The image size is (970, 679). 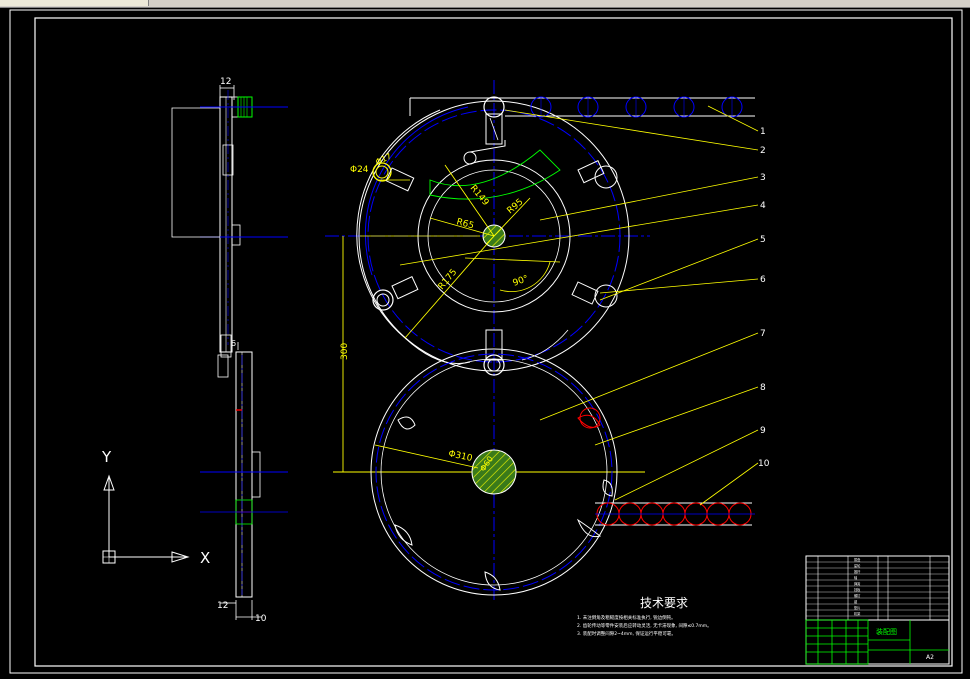 What do you see at coordinates (594, 294) in the screenshot?
I see `gripper-right-lower` at bounding box center [594, 294].